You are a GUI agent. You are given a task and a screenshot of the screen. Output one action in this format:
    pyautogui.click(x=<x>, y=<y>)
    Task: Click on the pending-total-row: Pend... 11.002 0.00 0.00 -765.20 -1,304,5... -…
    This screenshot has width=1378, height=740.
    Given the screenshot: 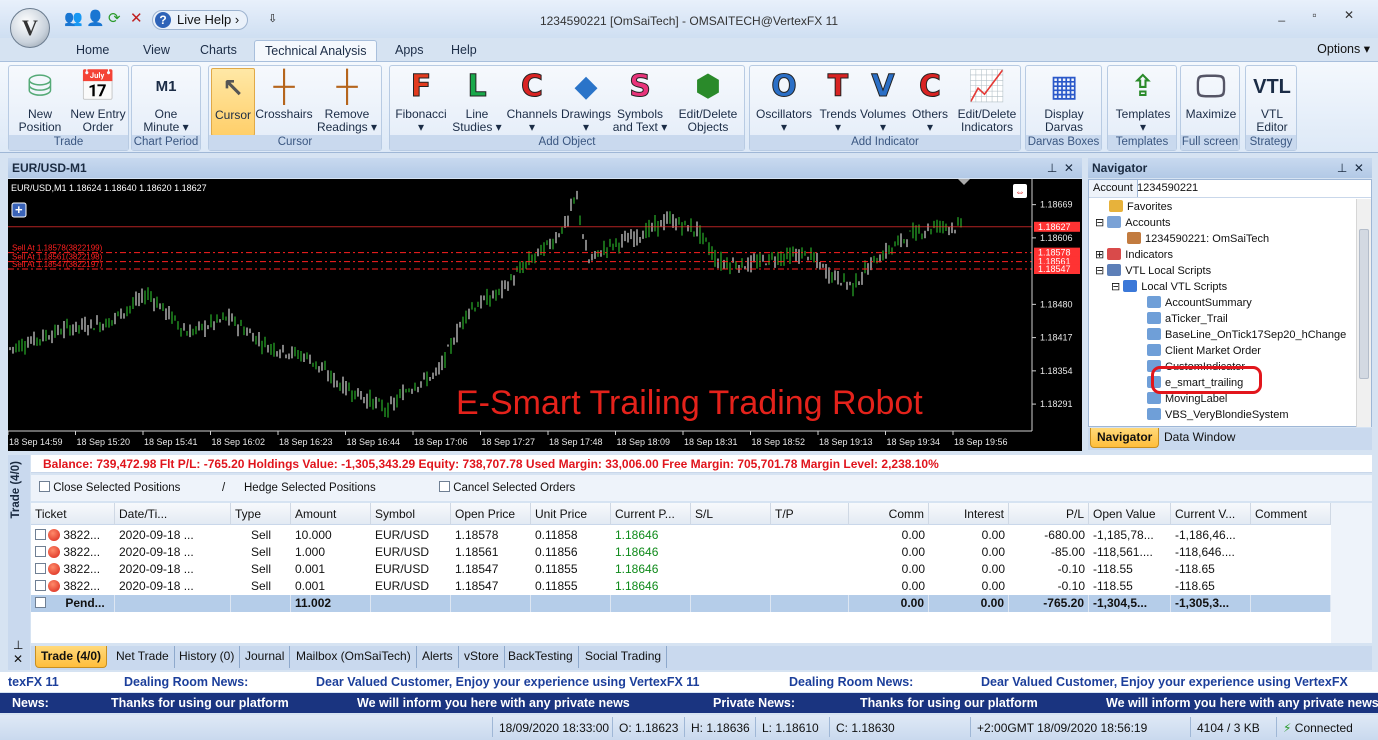 What is the action you would take?
    pyautogui.click(x=681, y=603)
    